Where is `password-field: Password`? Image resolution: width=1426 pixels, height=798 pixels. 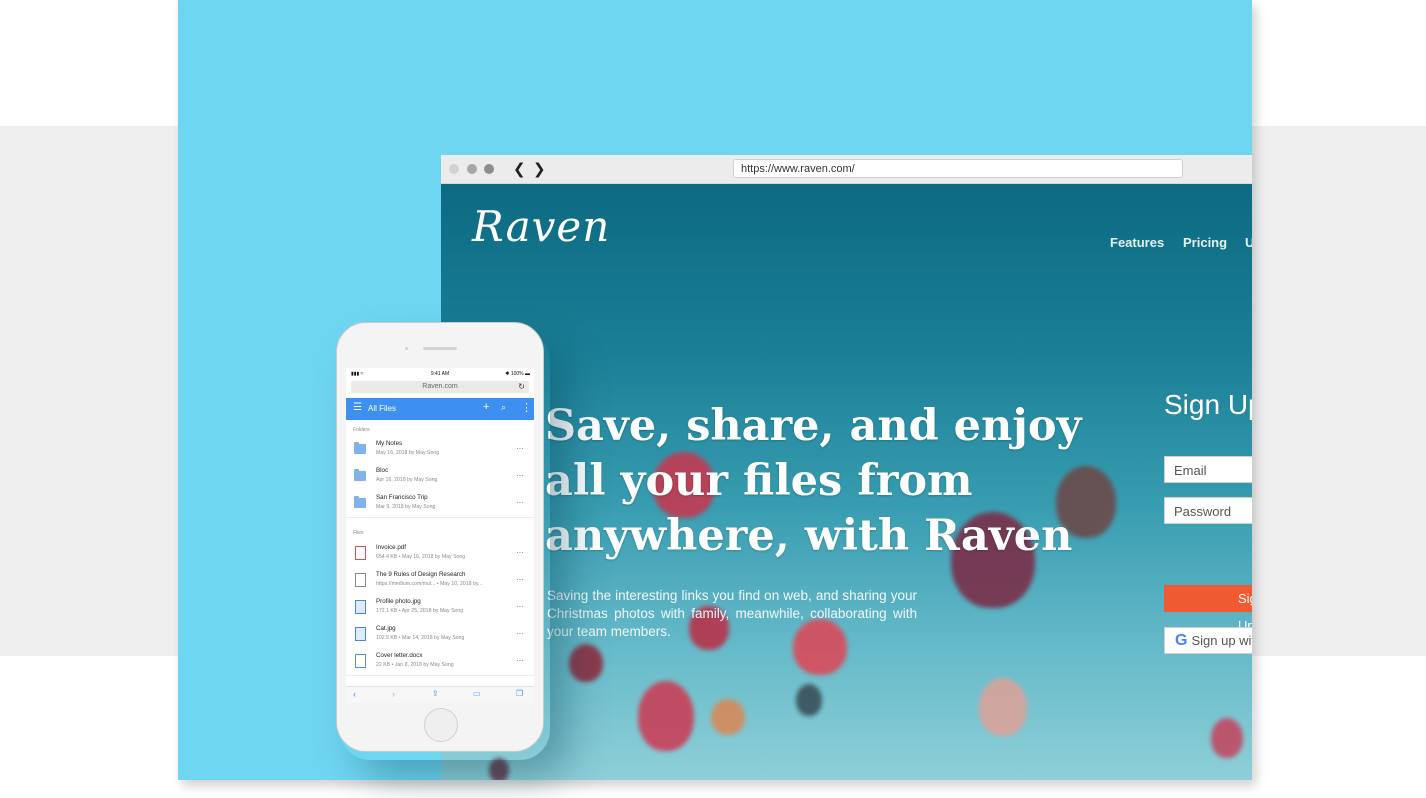 password-field: Password is located at coordinates (1208, 510).